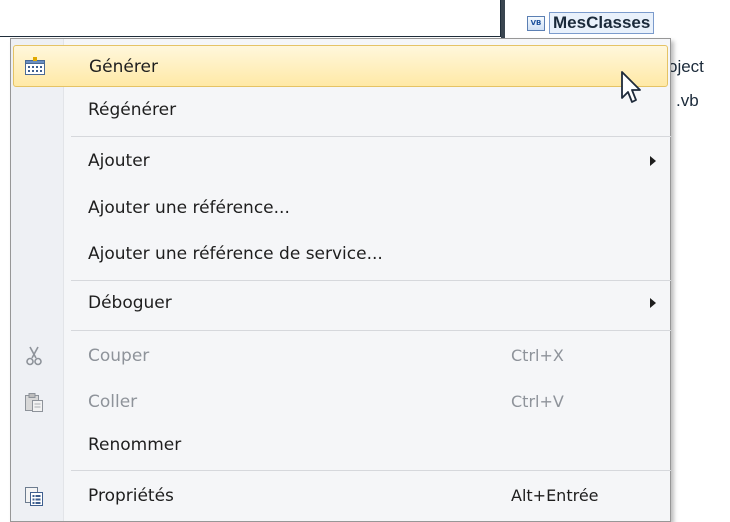  What do you see at coordinates (130, 303) in the screenshot?
I see `menu-item-label: Déboguer` at bounding box center [130, 303].